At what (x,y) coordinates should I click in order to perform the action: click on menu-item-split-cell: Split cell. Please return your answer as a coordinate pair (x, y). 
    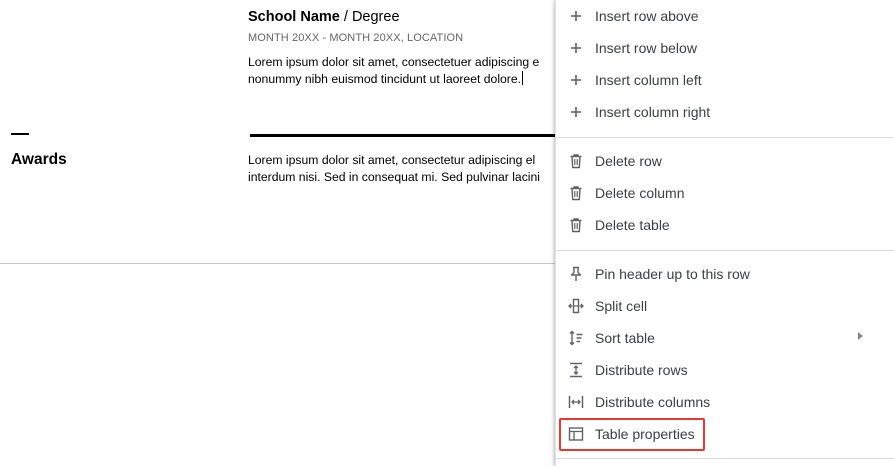
    Looking at the image, I should click on (725, 306).